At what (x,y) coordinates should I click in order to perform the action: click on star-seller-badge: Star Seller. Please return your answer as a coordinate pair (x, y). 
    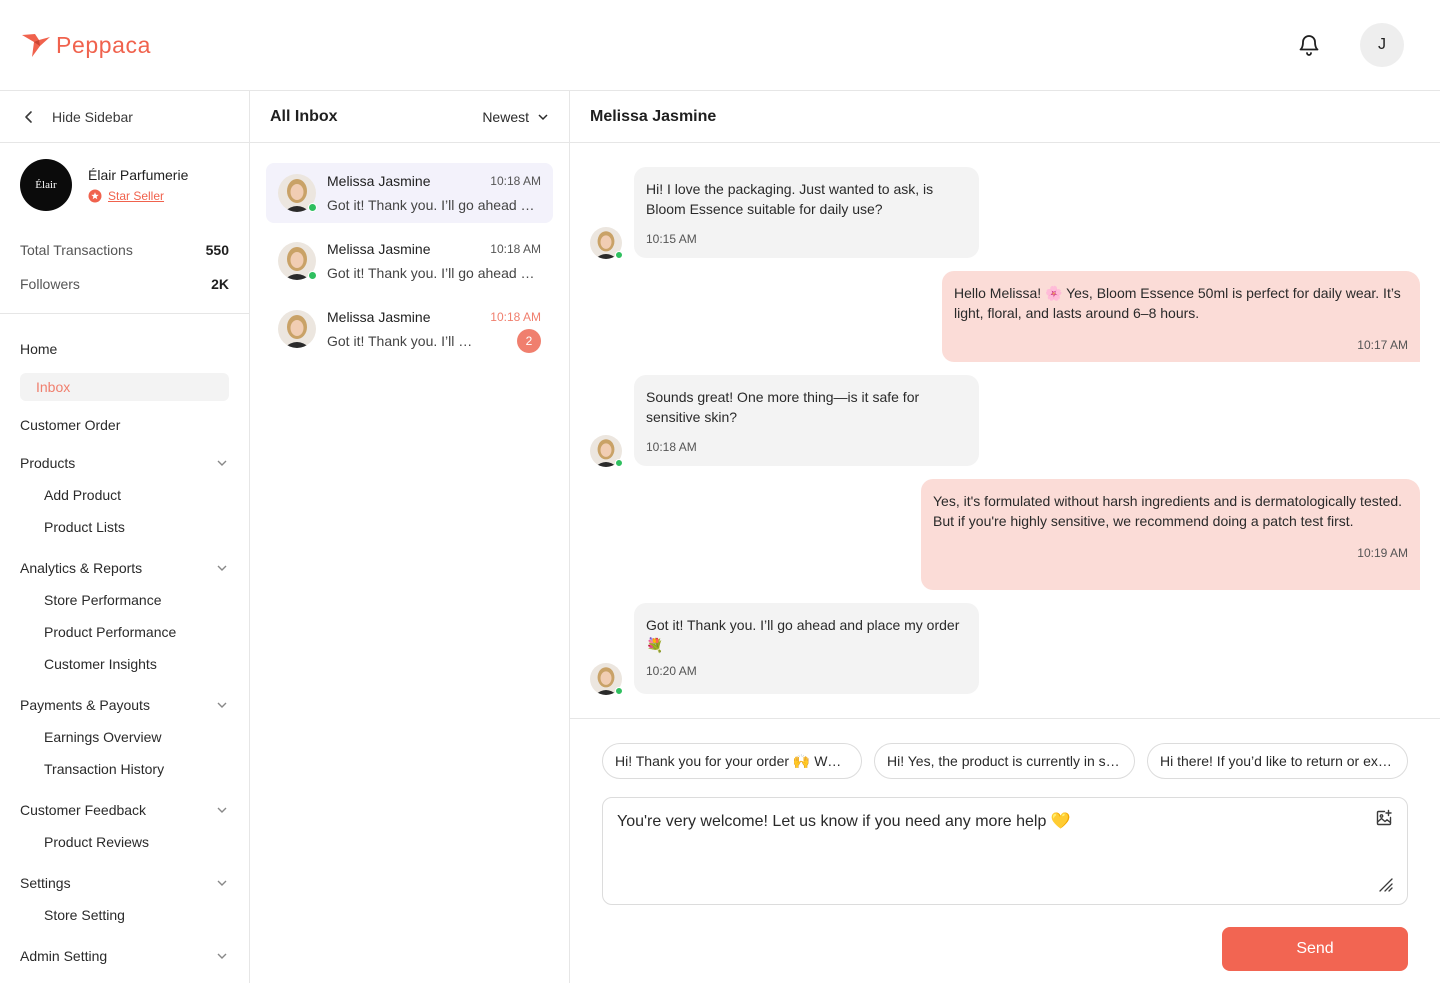
    Looking at the image, I should click on (138, 196).